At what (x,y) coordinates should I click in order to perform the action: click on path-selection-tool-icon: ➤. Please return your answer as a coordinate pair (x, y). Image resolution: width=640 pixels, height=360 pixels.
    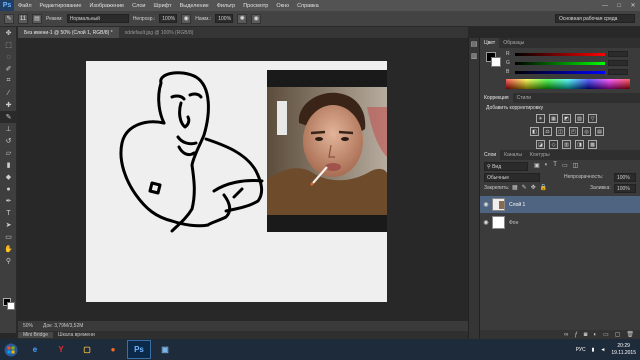
    Looking at the image, I should click on (8, 225).